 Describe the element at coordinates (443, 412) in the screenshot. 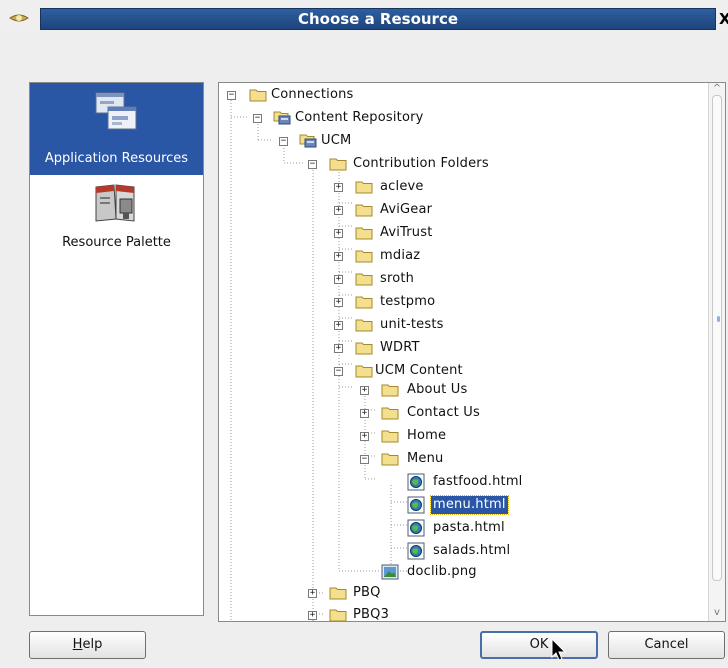

I see `tree-node-label: Contact Us` at that location.